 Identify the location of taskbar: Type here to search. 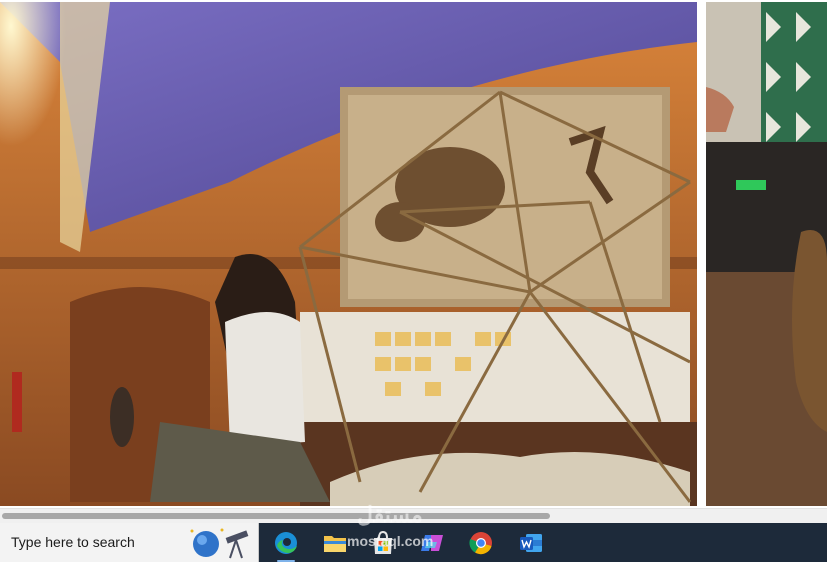
(413, 542).